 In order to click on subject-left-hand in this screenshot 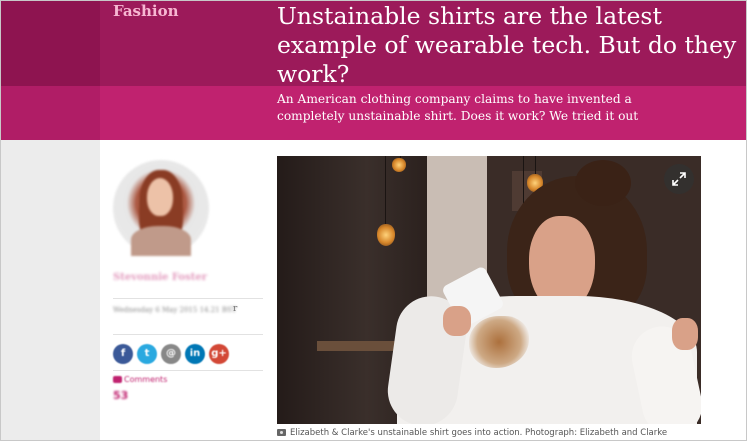, I will do `click(457, 321)`.